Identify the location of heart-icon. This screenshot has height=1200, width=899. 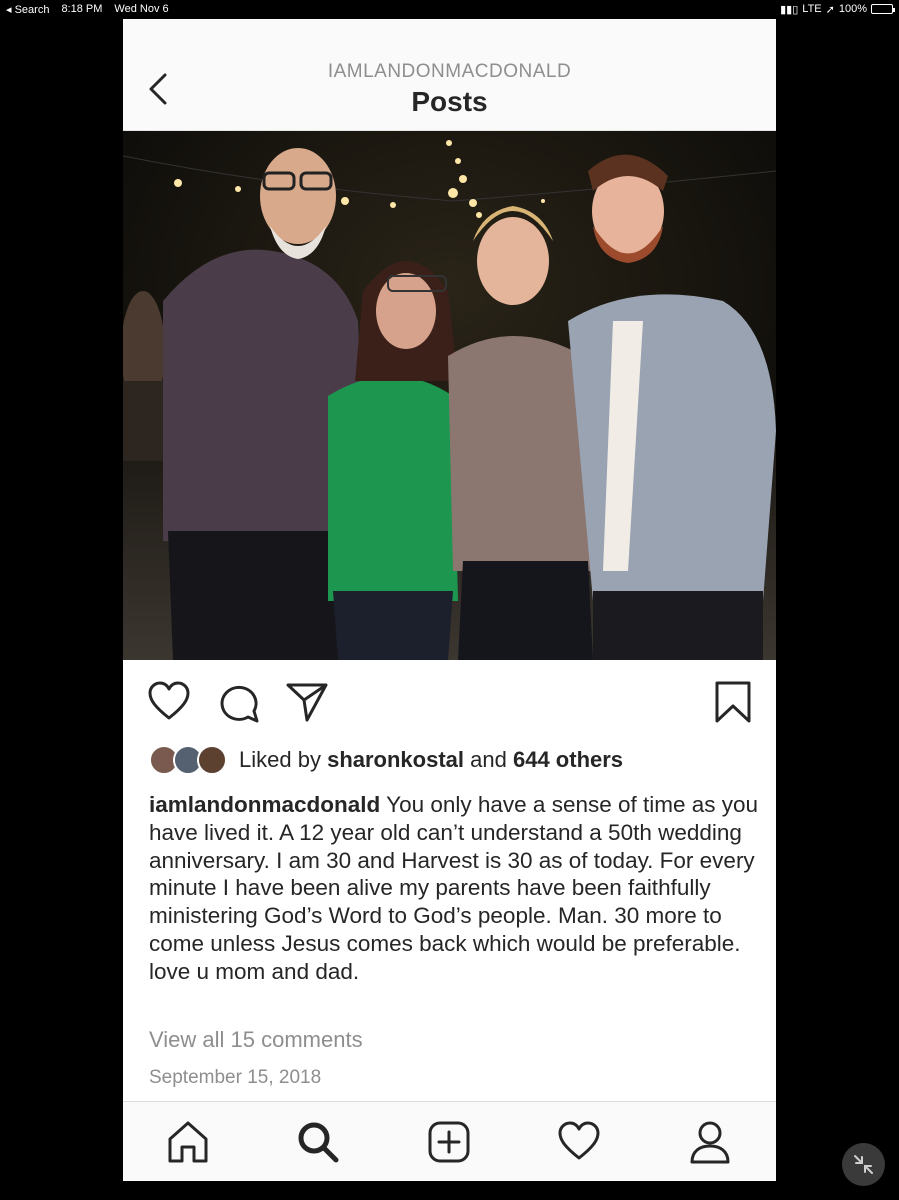
(169, 702).